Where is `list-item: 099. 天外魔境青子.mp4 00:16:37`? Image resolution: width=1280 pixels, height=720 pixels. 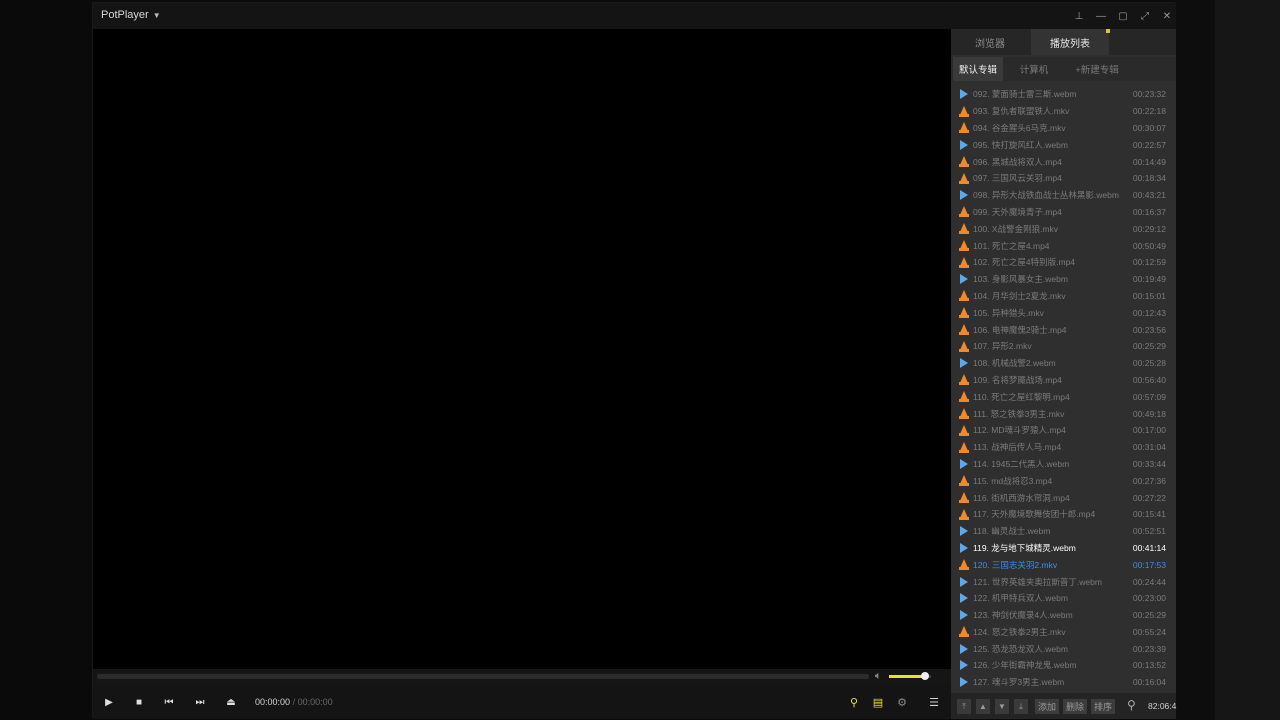
list-item: 099. 天外魔境青子.mp4 00:16:37 is located at coordinates (1063, 212).